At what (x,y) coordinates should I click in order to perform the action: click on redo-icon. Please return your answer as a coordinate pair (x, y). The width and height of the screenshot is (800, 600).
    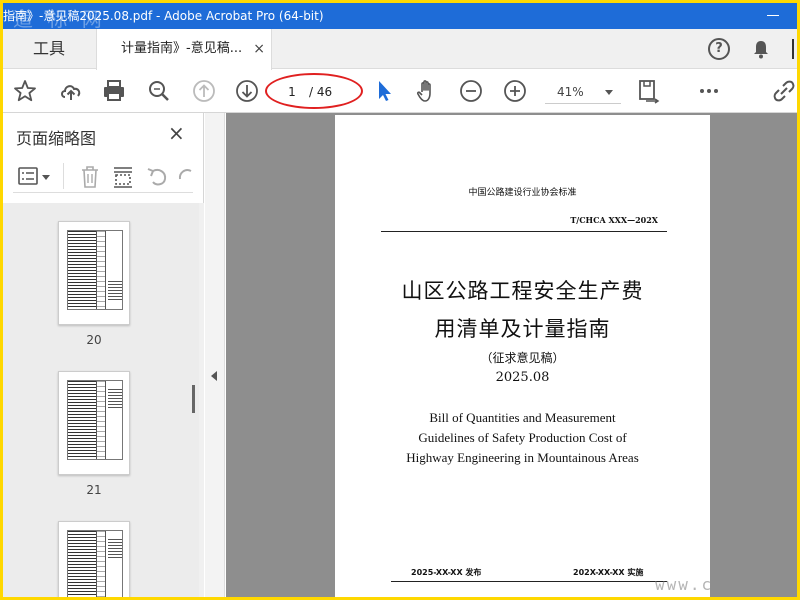
    Looking at the image, I should click on (185, 177).